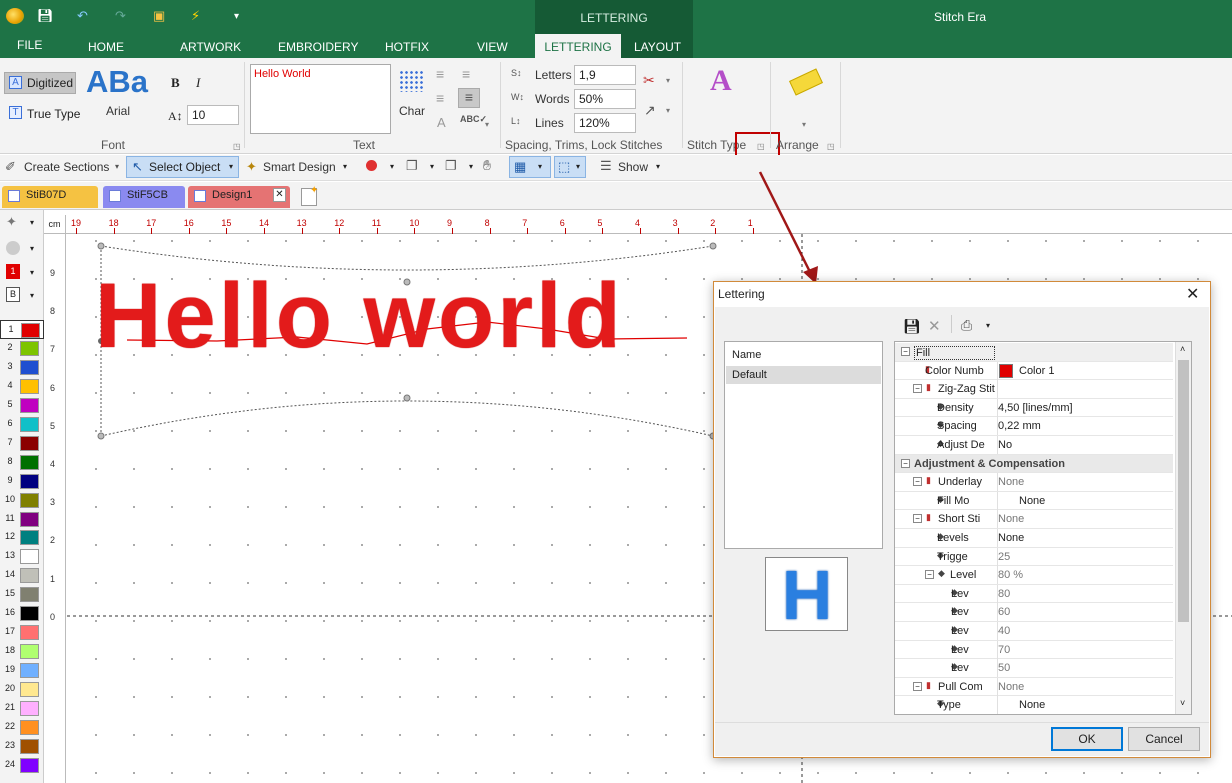  I want to click on property-value: No, so click(1005, 445).